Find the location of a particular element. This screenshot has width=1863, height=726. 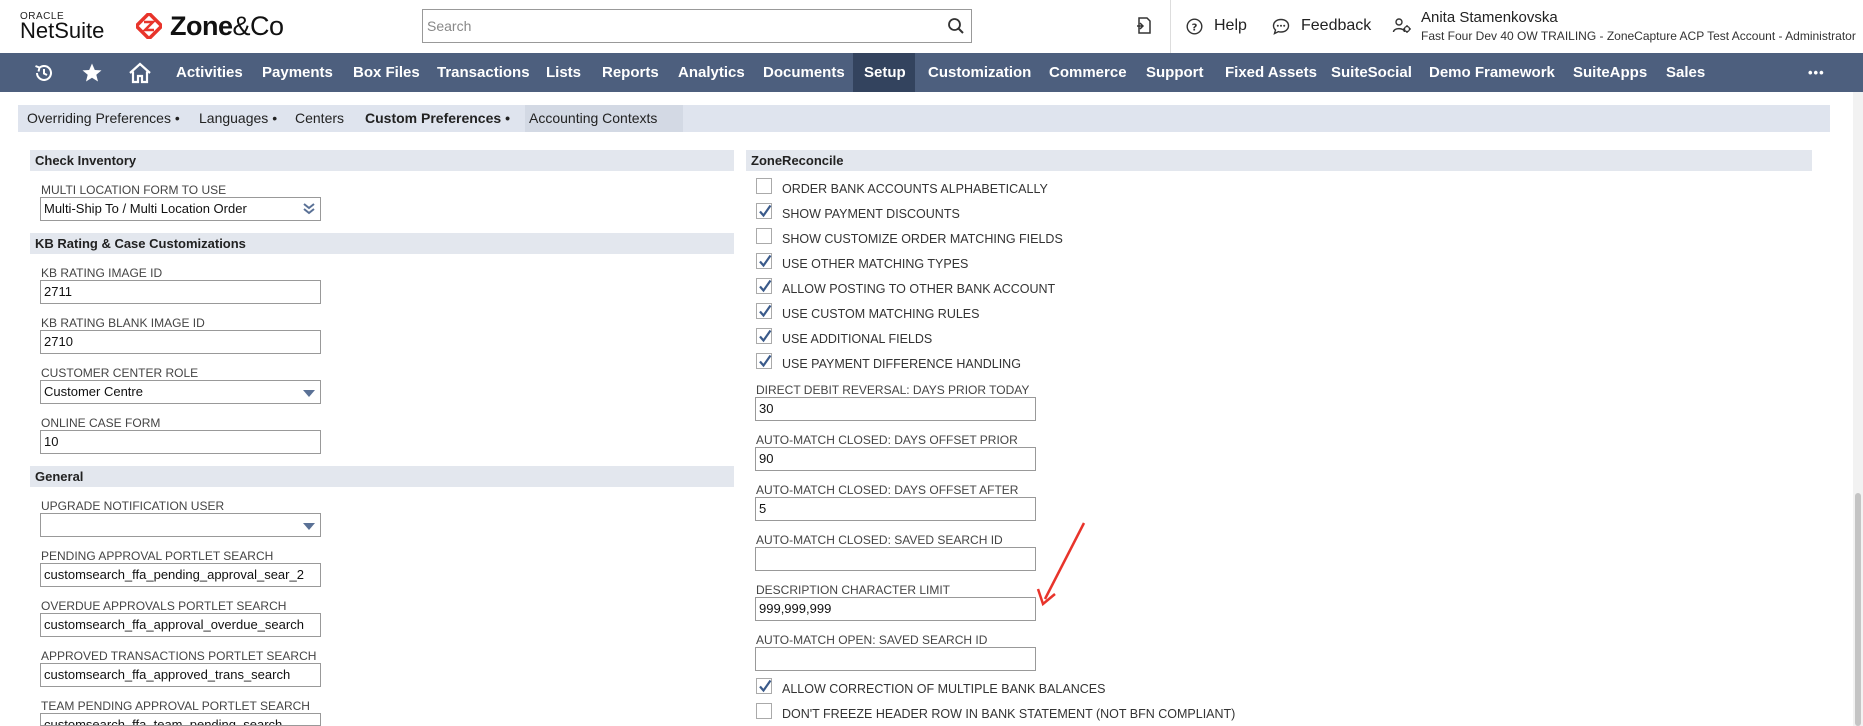

approved-transactions-search-label: APPROVED TRANSACTIONS PORTLET SEARCH is located at coordinates (179, 656).